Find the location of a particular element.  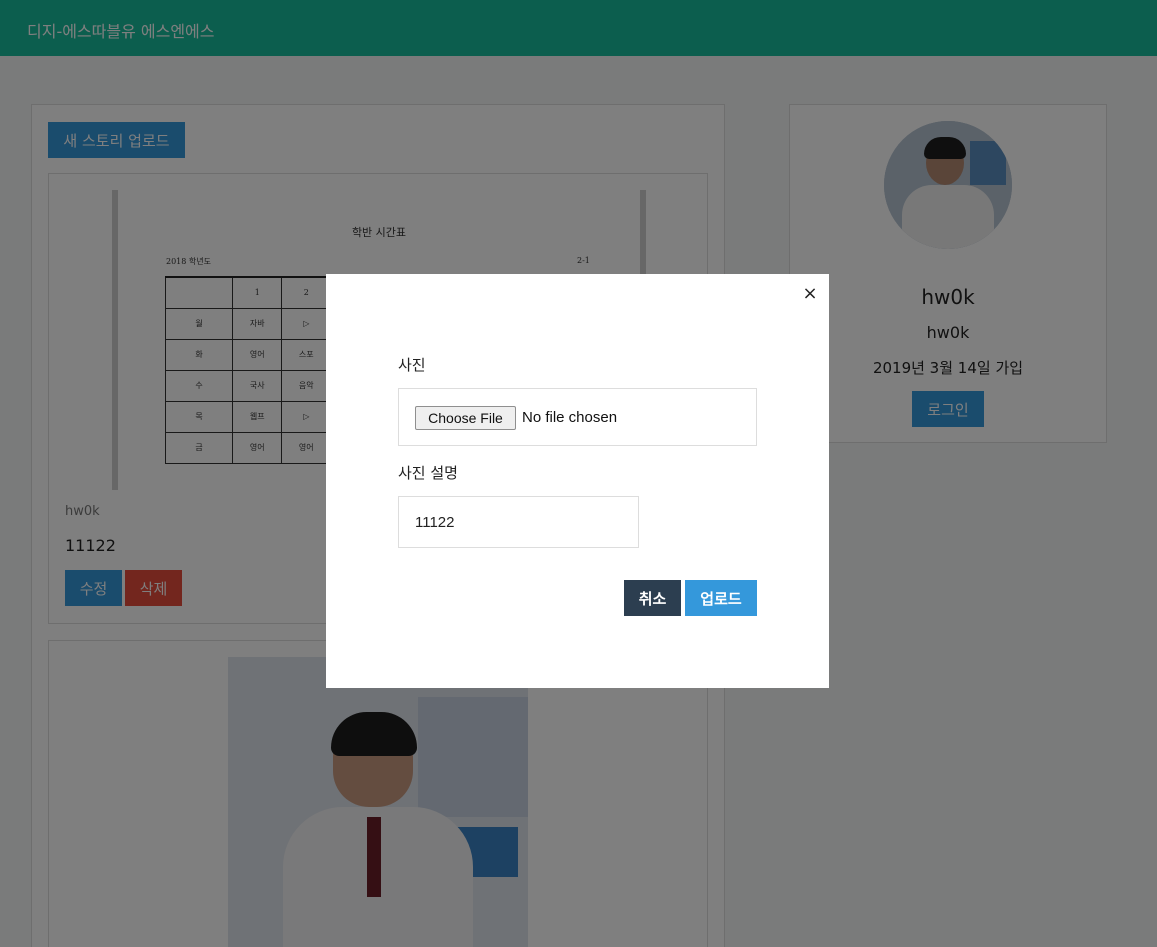

choose-file-button: Choose File is located at coordinates (465, 418).